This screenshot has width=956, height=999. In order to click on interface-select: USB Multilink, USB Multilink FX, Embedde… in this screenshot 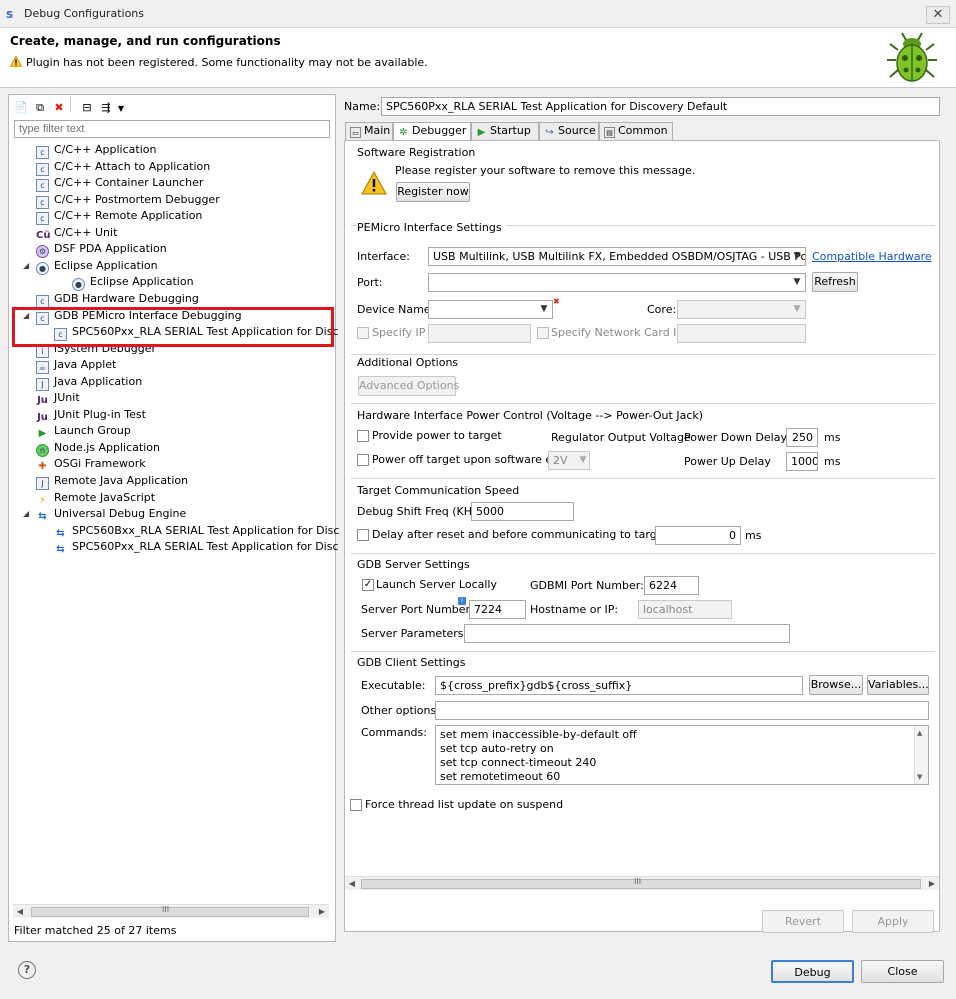, I will do `click(617, 256)`.